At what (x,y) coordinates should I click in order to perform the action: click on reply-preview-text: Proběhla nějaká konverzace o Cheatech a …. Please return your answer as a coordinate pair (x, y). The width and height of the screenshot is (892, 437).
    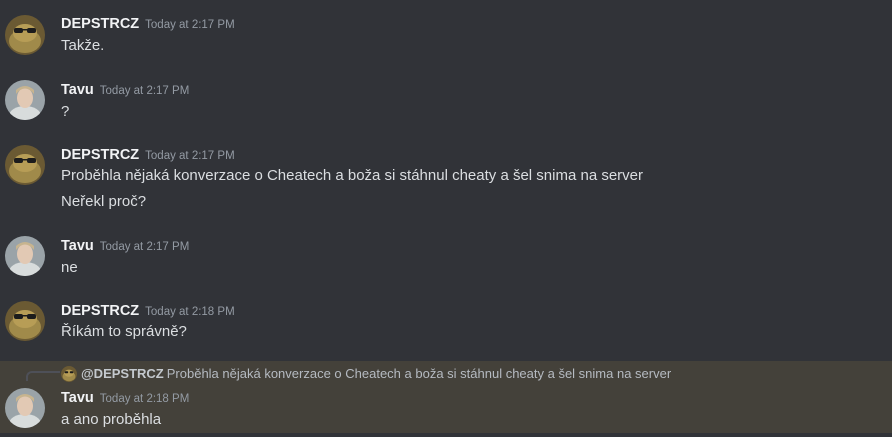
    Looking at the image, I should click on (419, 373).